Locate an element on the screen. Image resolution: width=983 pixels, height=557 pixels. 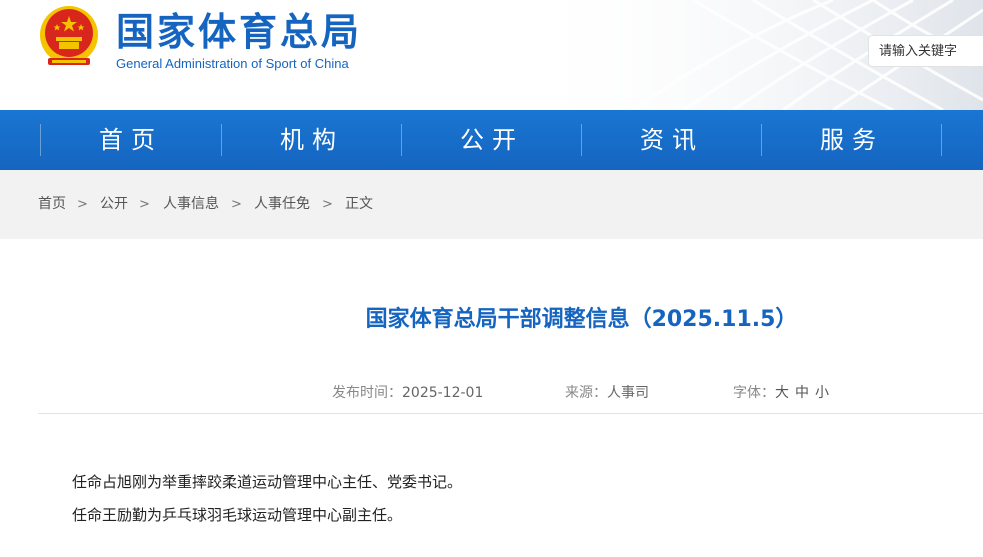
font-size-controls: 字体：大中小 is located at coordinates (781, 393).